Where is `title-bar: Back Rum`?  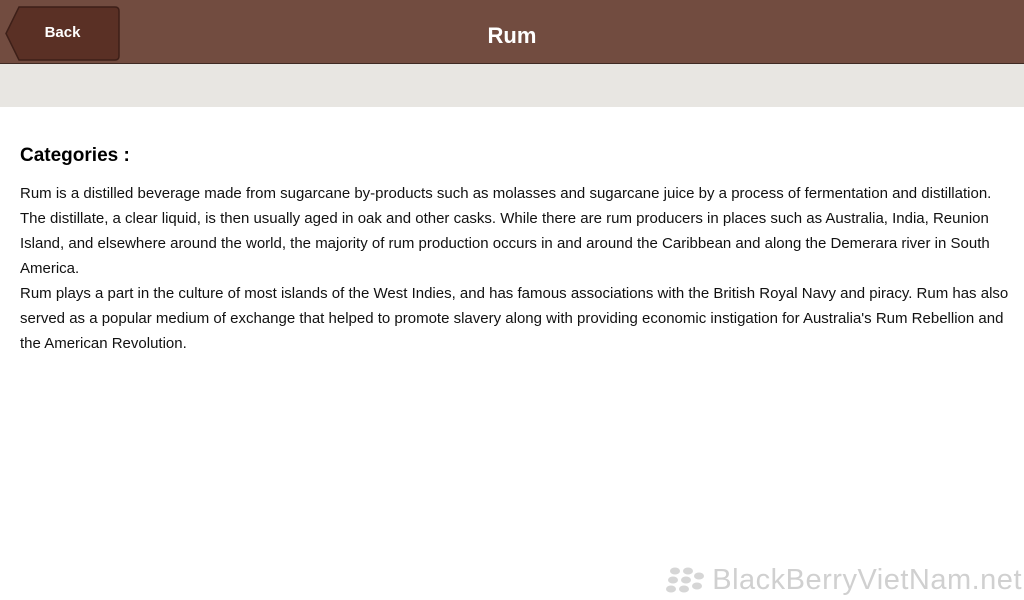 title-bar: Back Rum is located at coordinates (512, 32).